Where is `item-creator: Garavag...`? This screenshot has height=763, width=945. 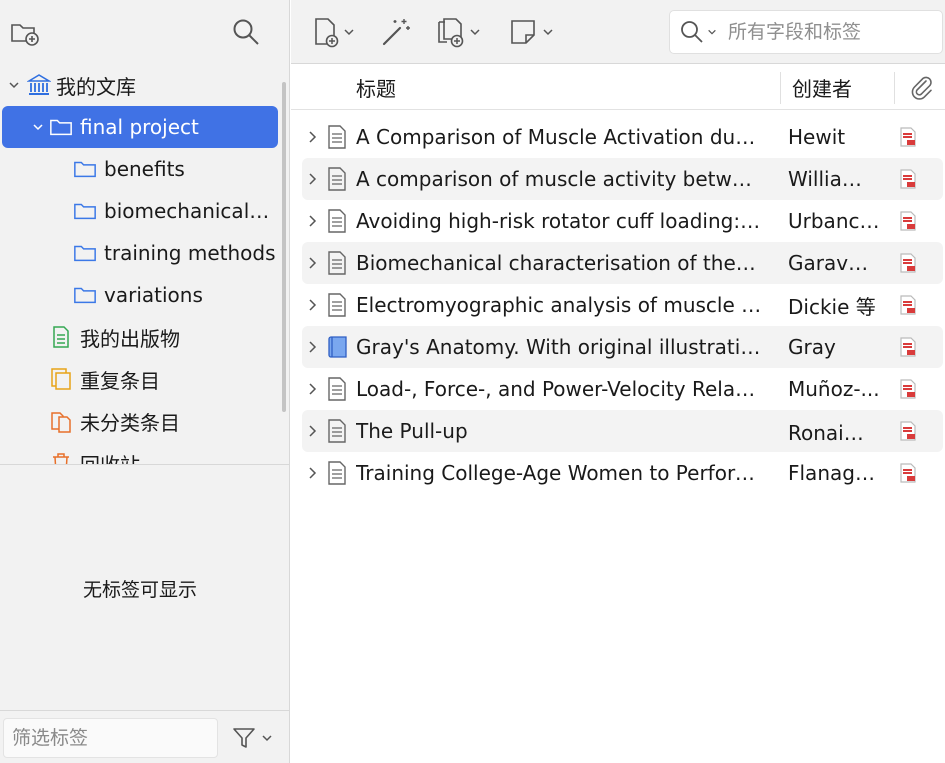
item-creator: Garavag... is located at coordinates (834, 263).